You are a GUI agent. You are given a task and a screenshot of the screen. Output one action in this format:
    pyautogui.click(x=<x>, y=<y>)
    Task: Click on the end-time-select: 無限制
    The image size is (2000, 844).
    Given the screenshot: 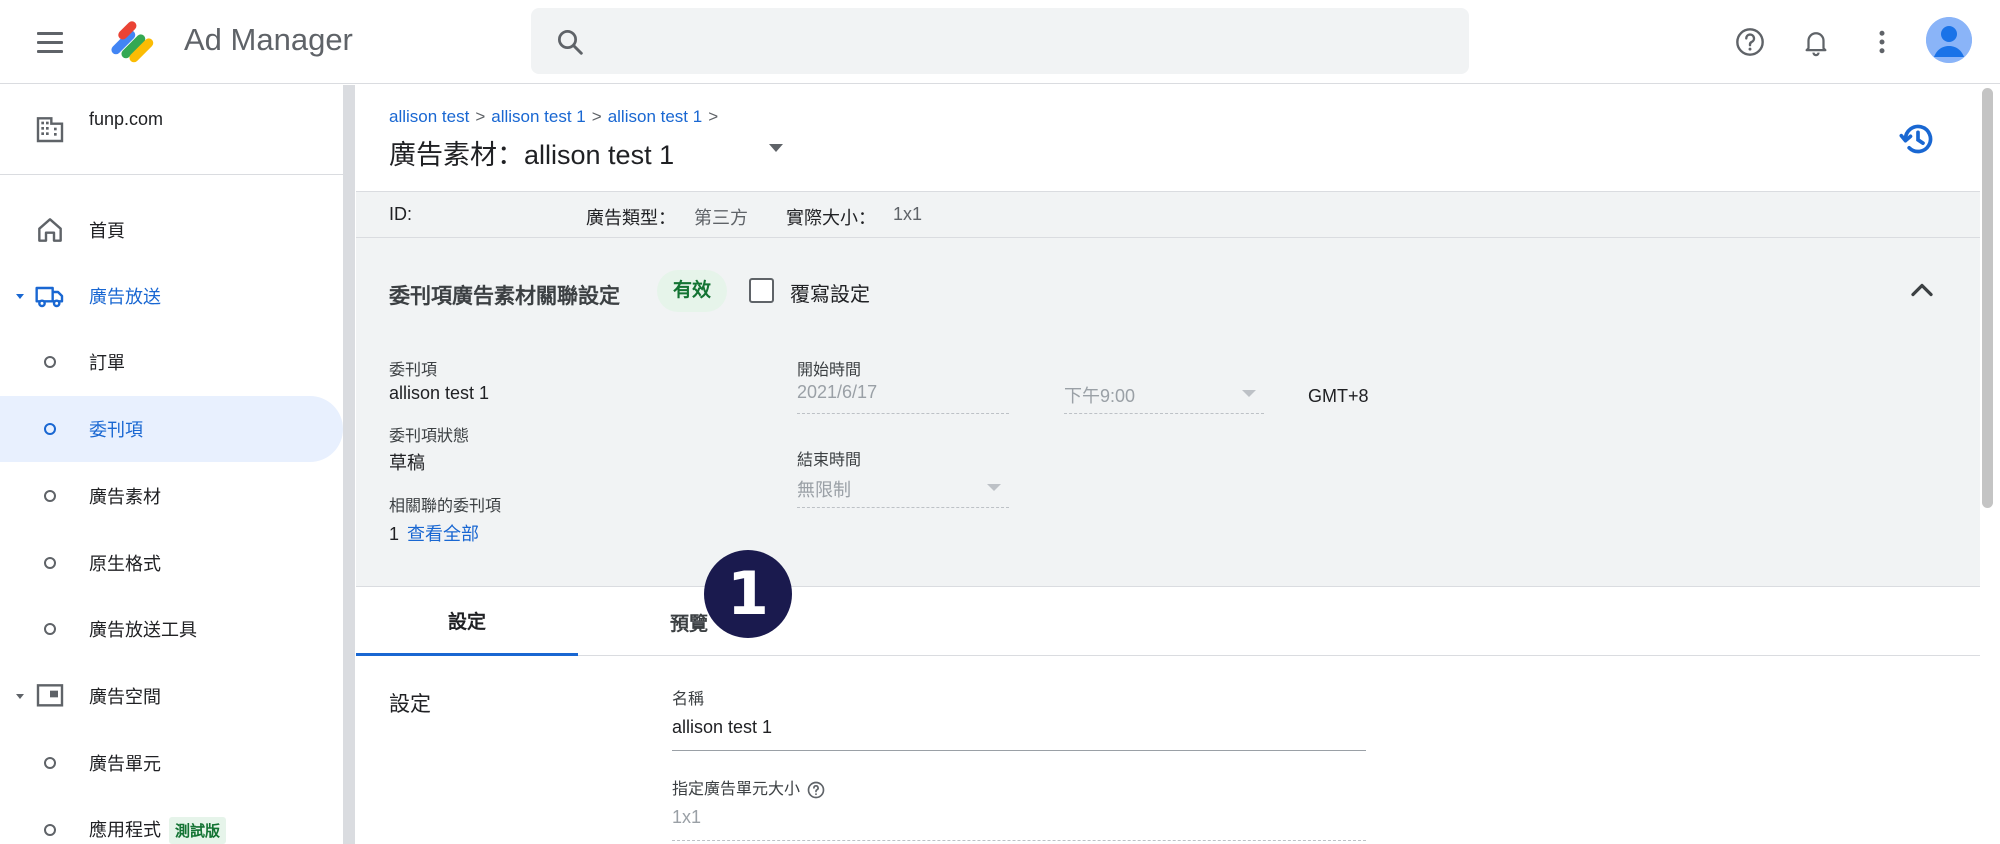 What is the action you would take?
    pyautogui.click(x=903, y=490)
    